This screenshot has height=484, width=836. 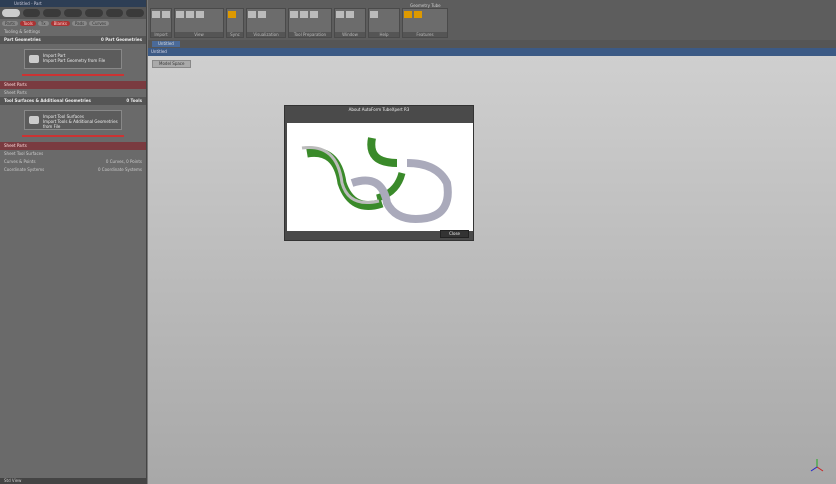 I want to click on label: Curves & Points, so click(x=20, y=161).